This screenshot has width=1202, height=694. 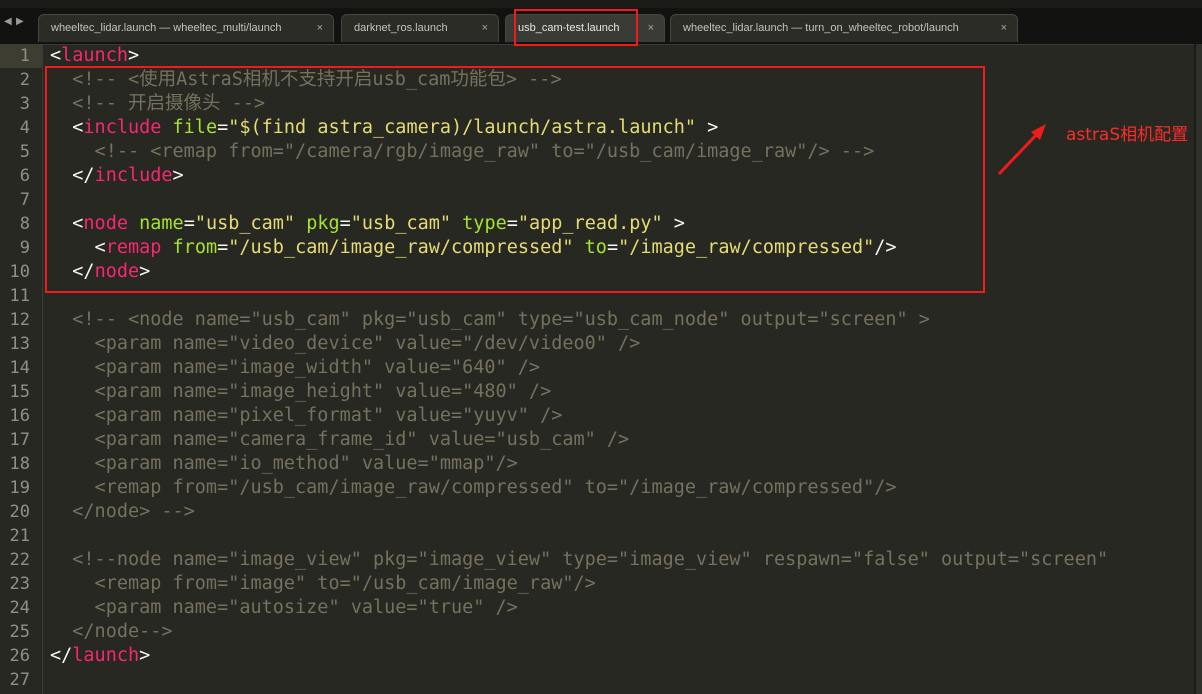 I want to click on line-number: 7, so click(x=24, y=200).